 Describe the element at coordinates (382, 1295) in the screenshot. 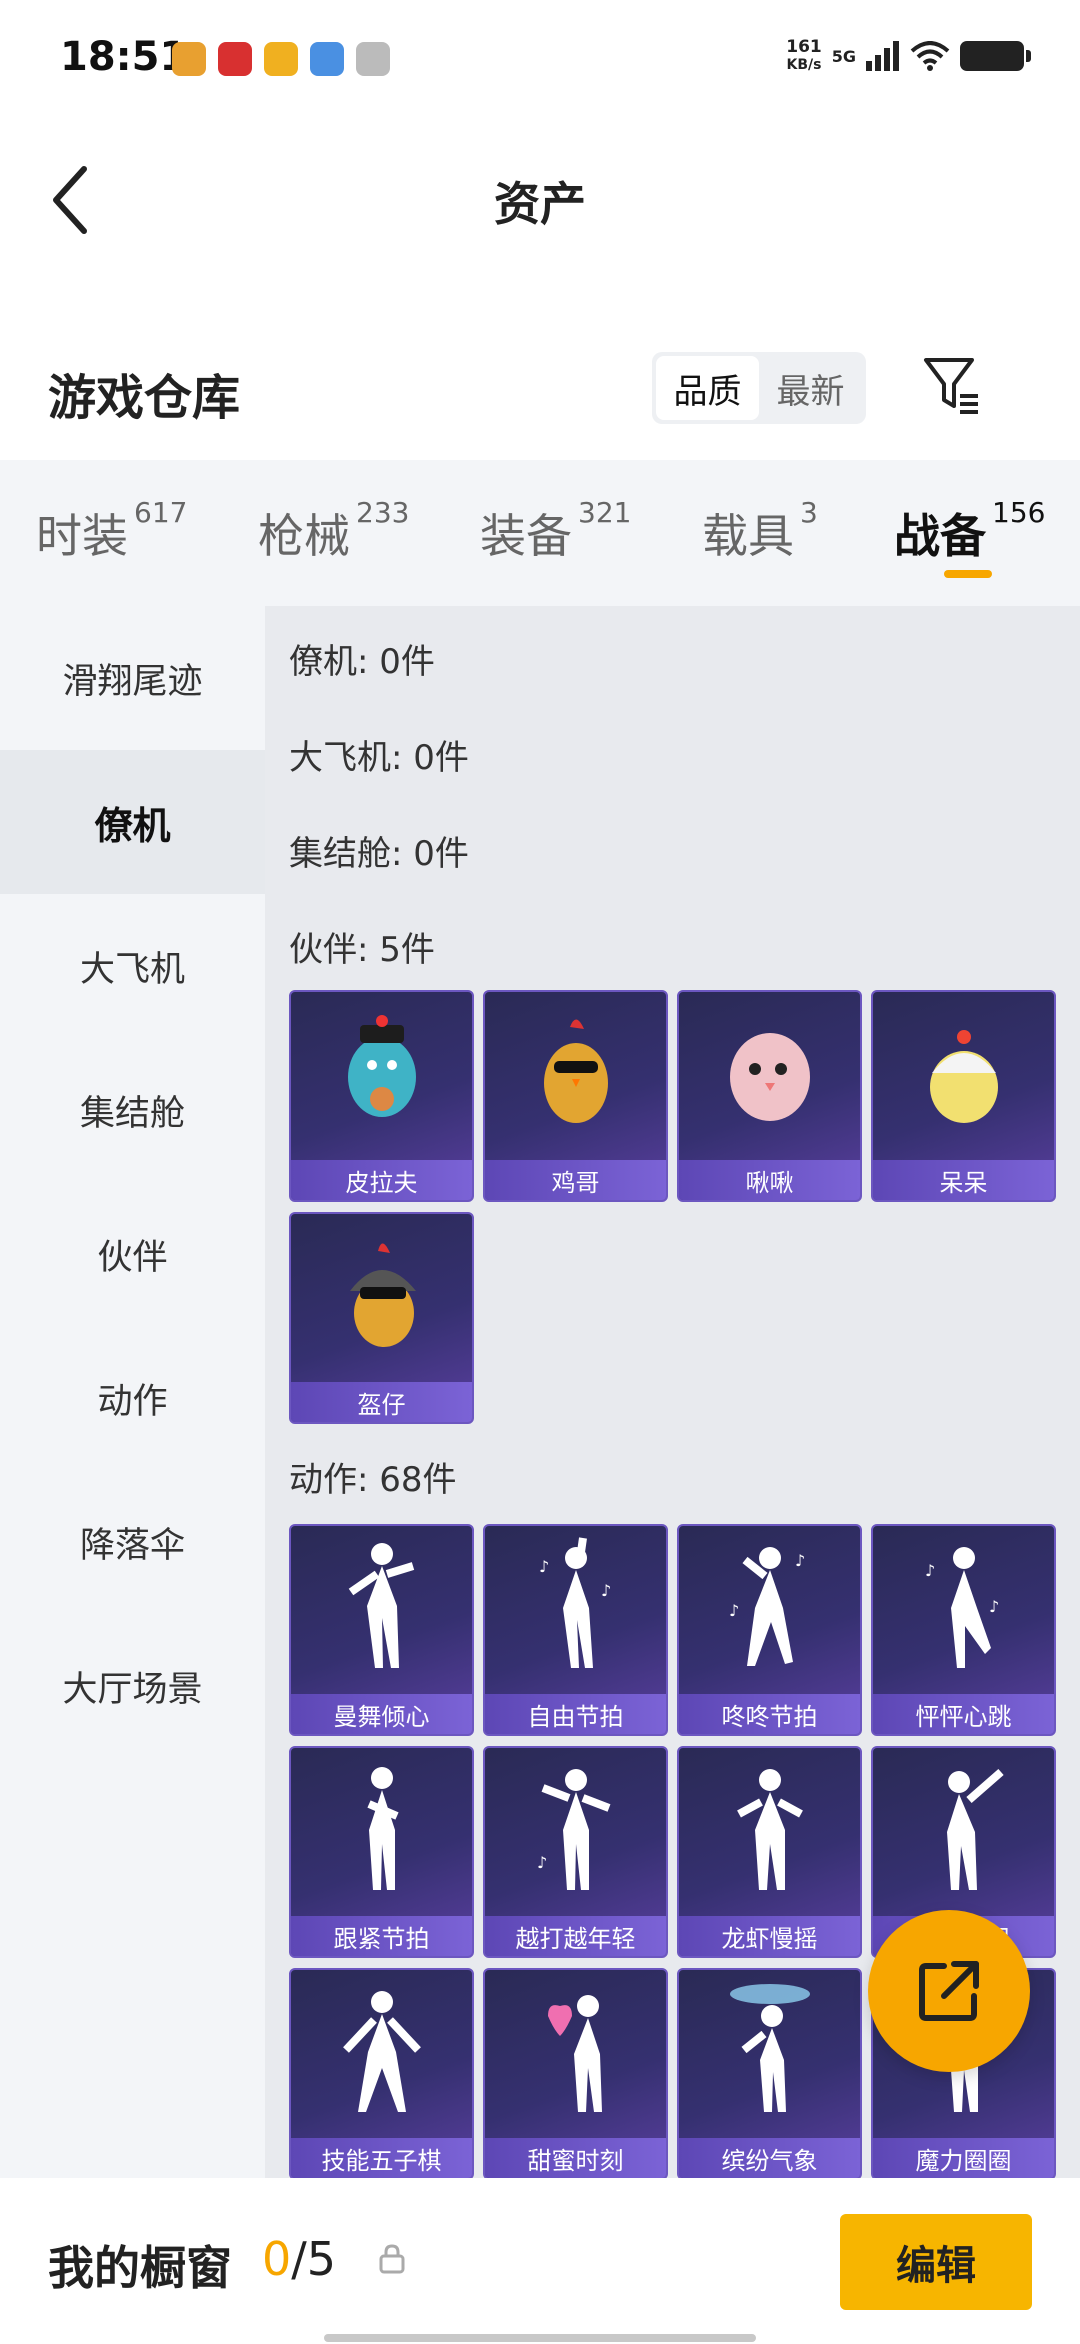

I see `partner-kuizai-image` at that location.